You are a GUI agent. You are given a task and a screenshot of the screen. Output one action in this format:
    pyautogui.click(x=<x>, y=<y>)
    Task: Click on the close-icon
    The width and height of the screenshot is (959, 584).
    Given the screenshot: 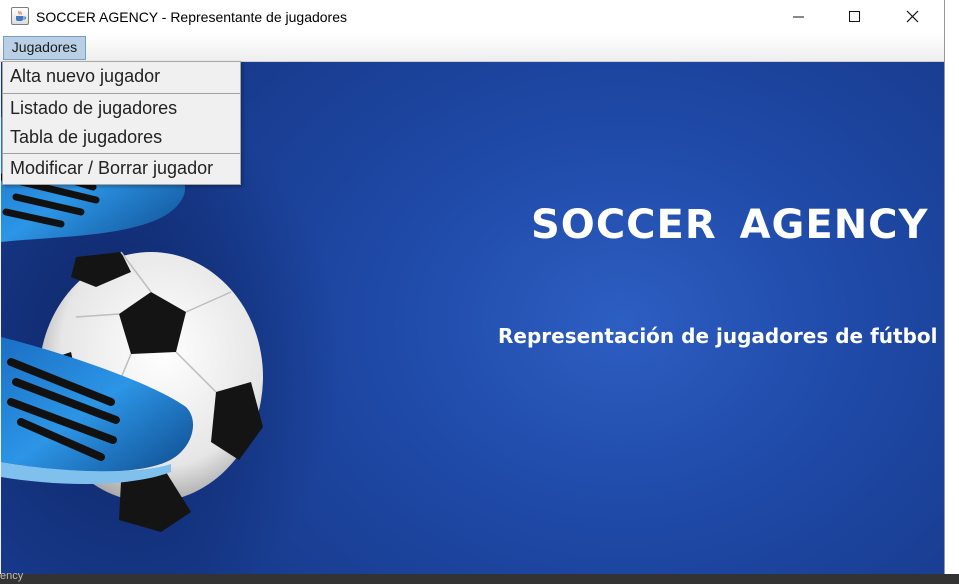 What is the action you would take?
    pyautogui.click(x=912, y=16)
    